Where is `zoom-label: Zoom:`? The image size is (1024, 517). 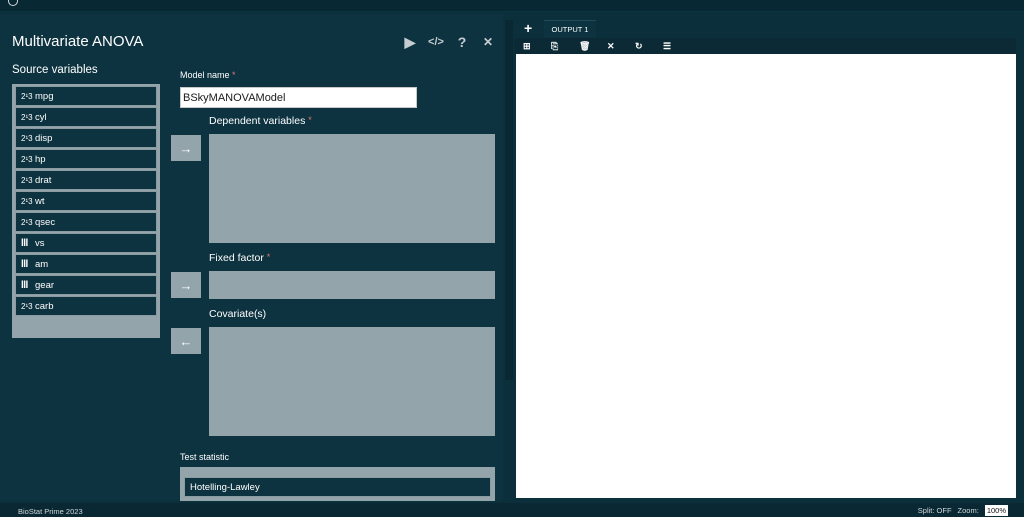
zoom-label: Zoom: is located at coordinates (968, 510).